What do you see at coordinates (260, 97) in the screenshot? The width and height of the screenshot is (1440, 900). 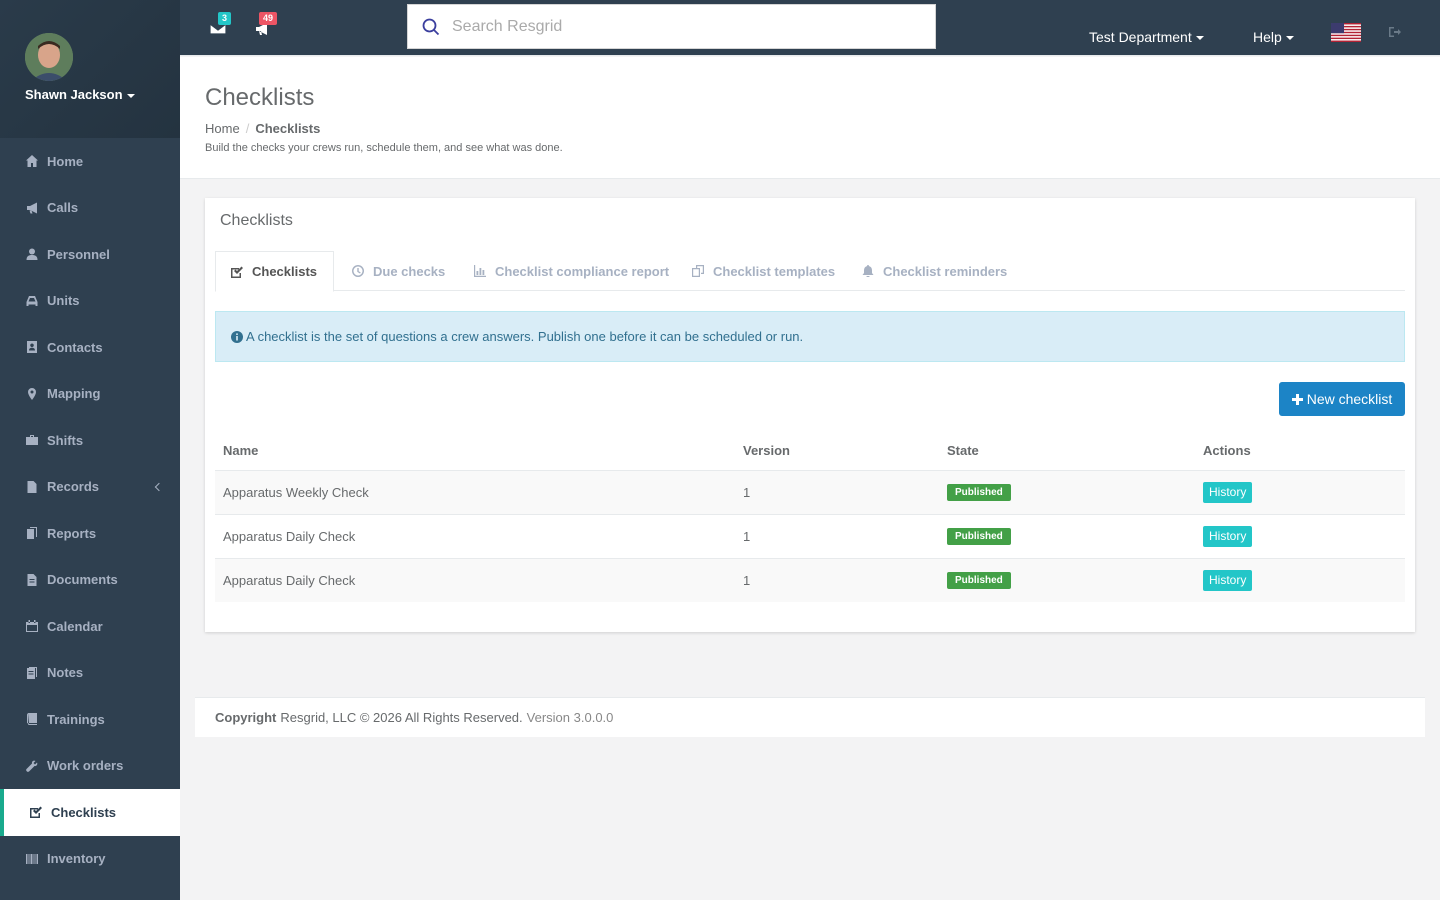 I see `page-title: Checklists` at bounding box center [260, 97].